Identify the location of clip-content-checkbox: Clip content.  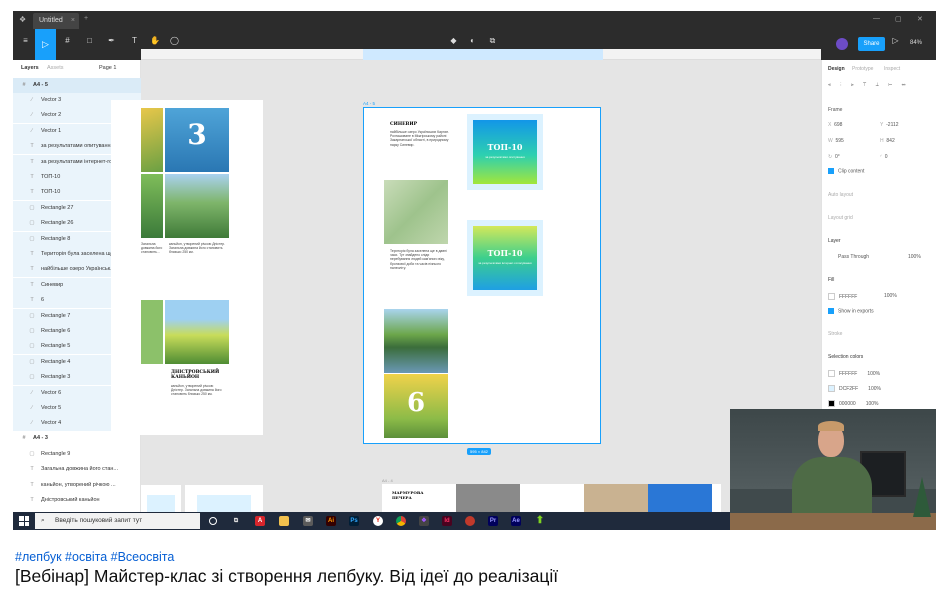
(846, 171).